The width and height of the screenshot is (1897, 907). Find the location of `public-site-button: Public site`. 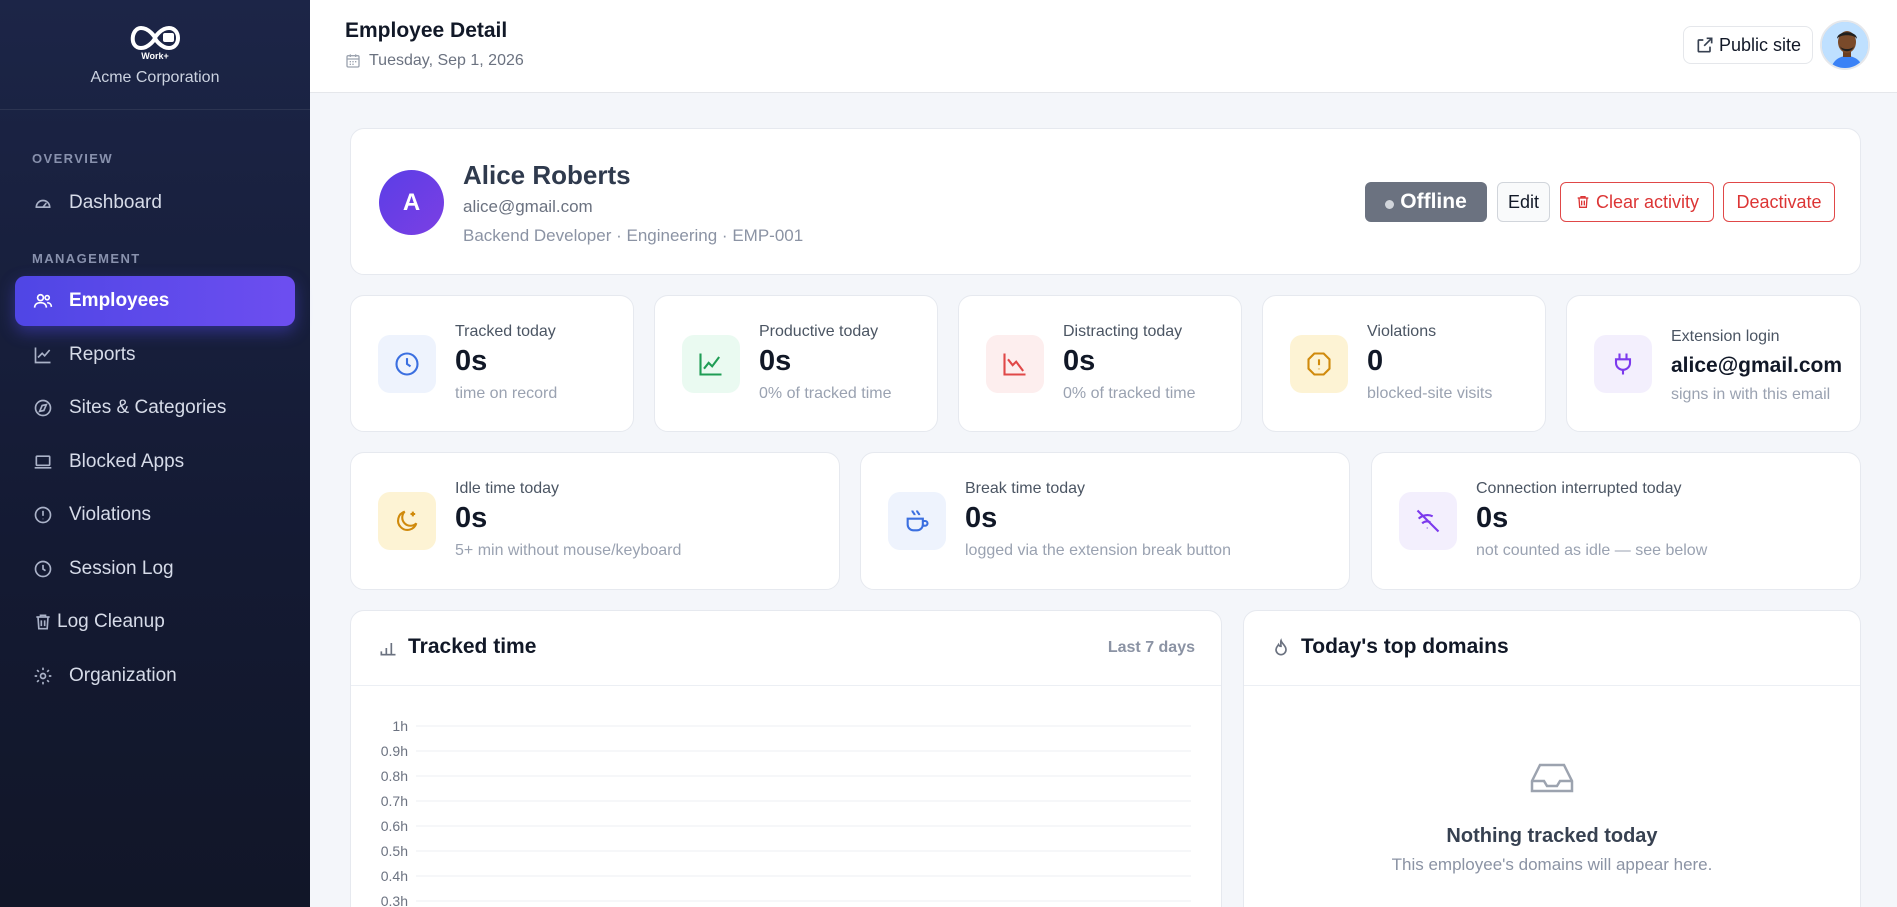

public-site-button: Public site is located at coordinates (1748, 45).